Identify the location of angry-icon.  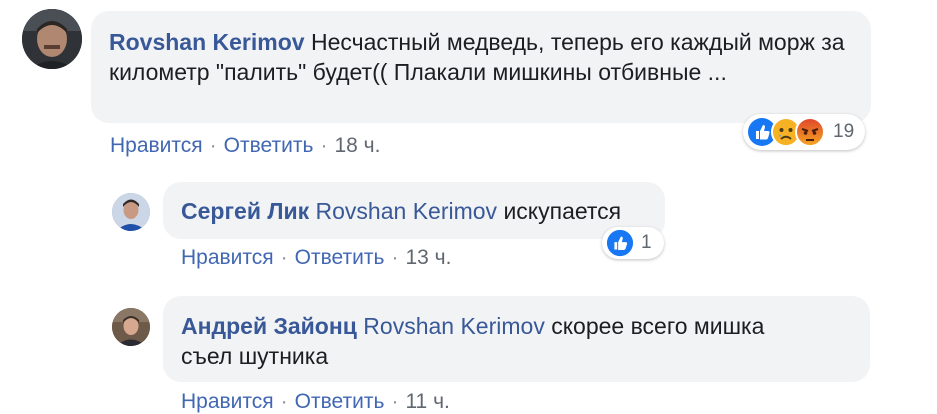
(810, 132).